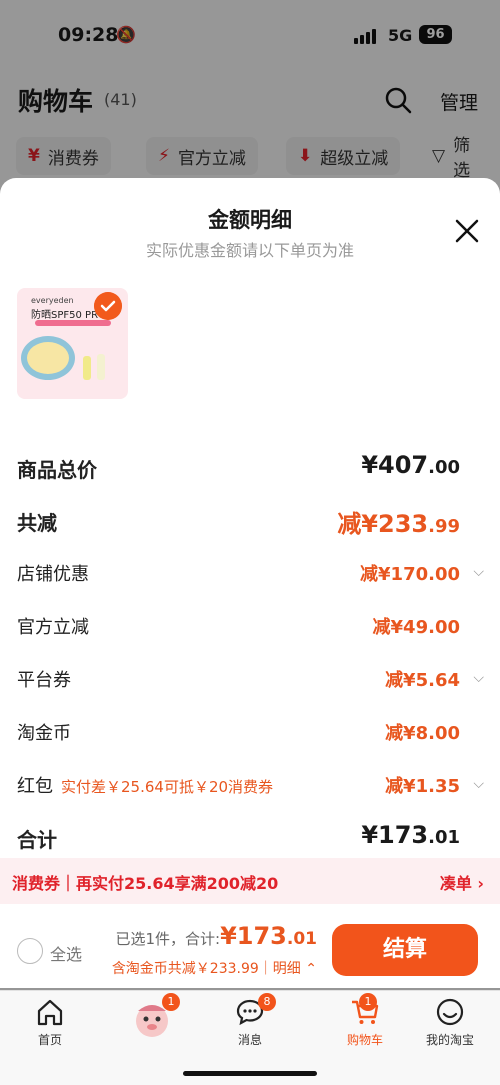  What do you see at coordinates (53, 574) in the screenshot?
I see `row-label: 店铺优惠` at bounding box center [53, 574].